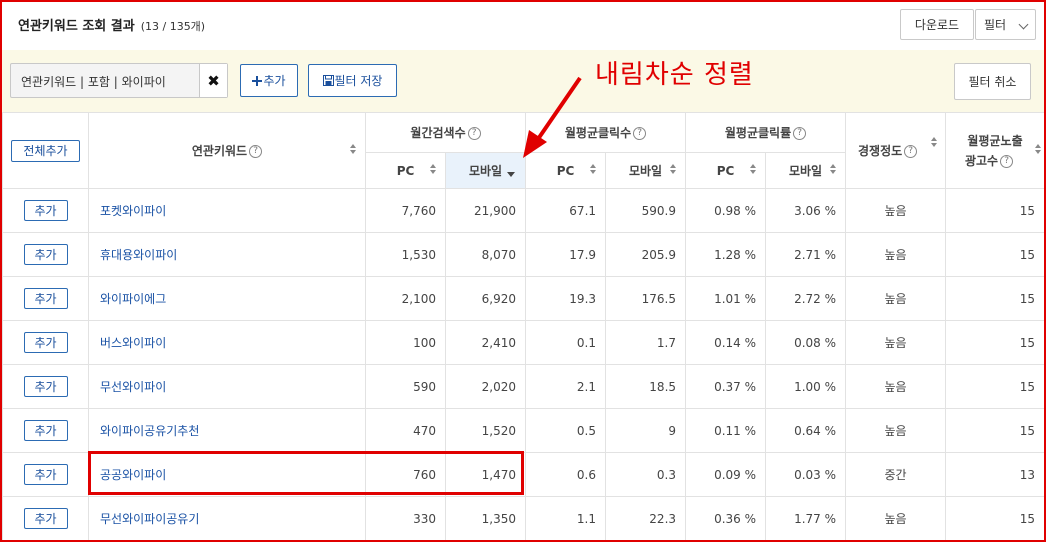 The width and height of the screenshot is (1046, 542). What do you see at coordinates (93, 82) in the screenshot?
I see `filter-chip-text: 연관키워드 | 포함 | 와이파이` at bounding box center [93, 82].